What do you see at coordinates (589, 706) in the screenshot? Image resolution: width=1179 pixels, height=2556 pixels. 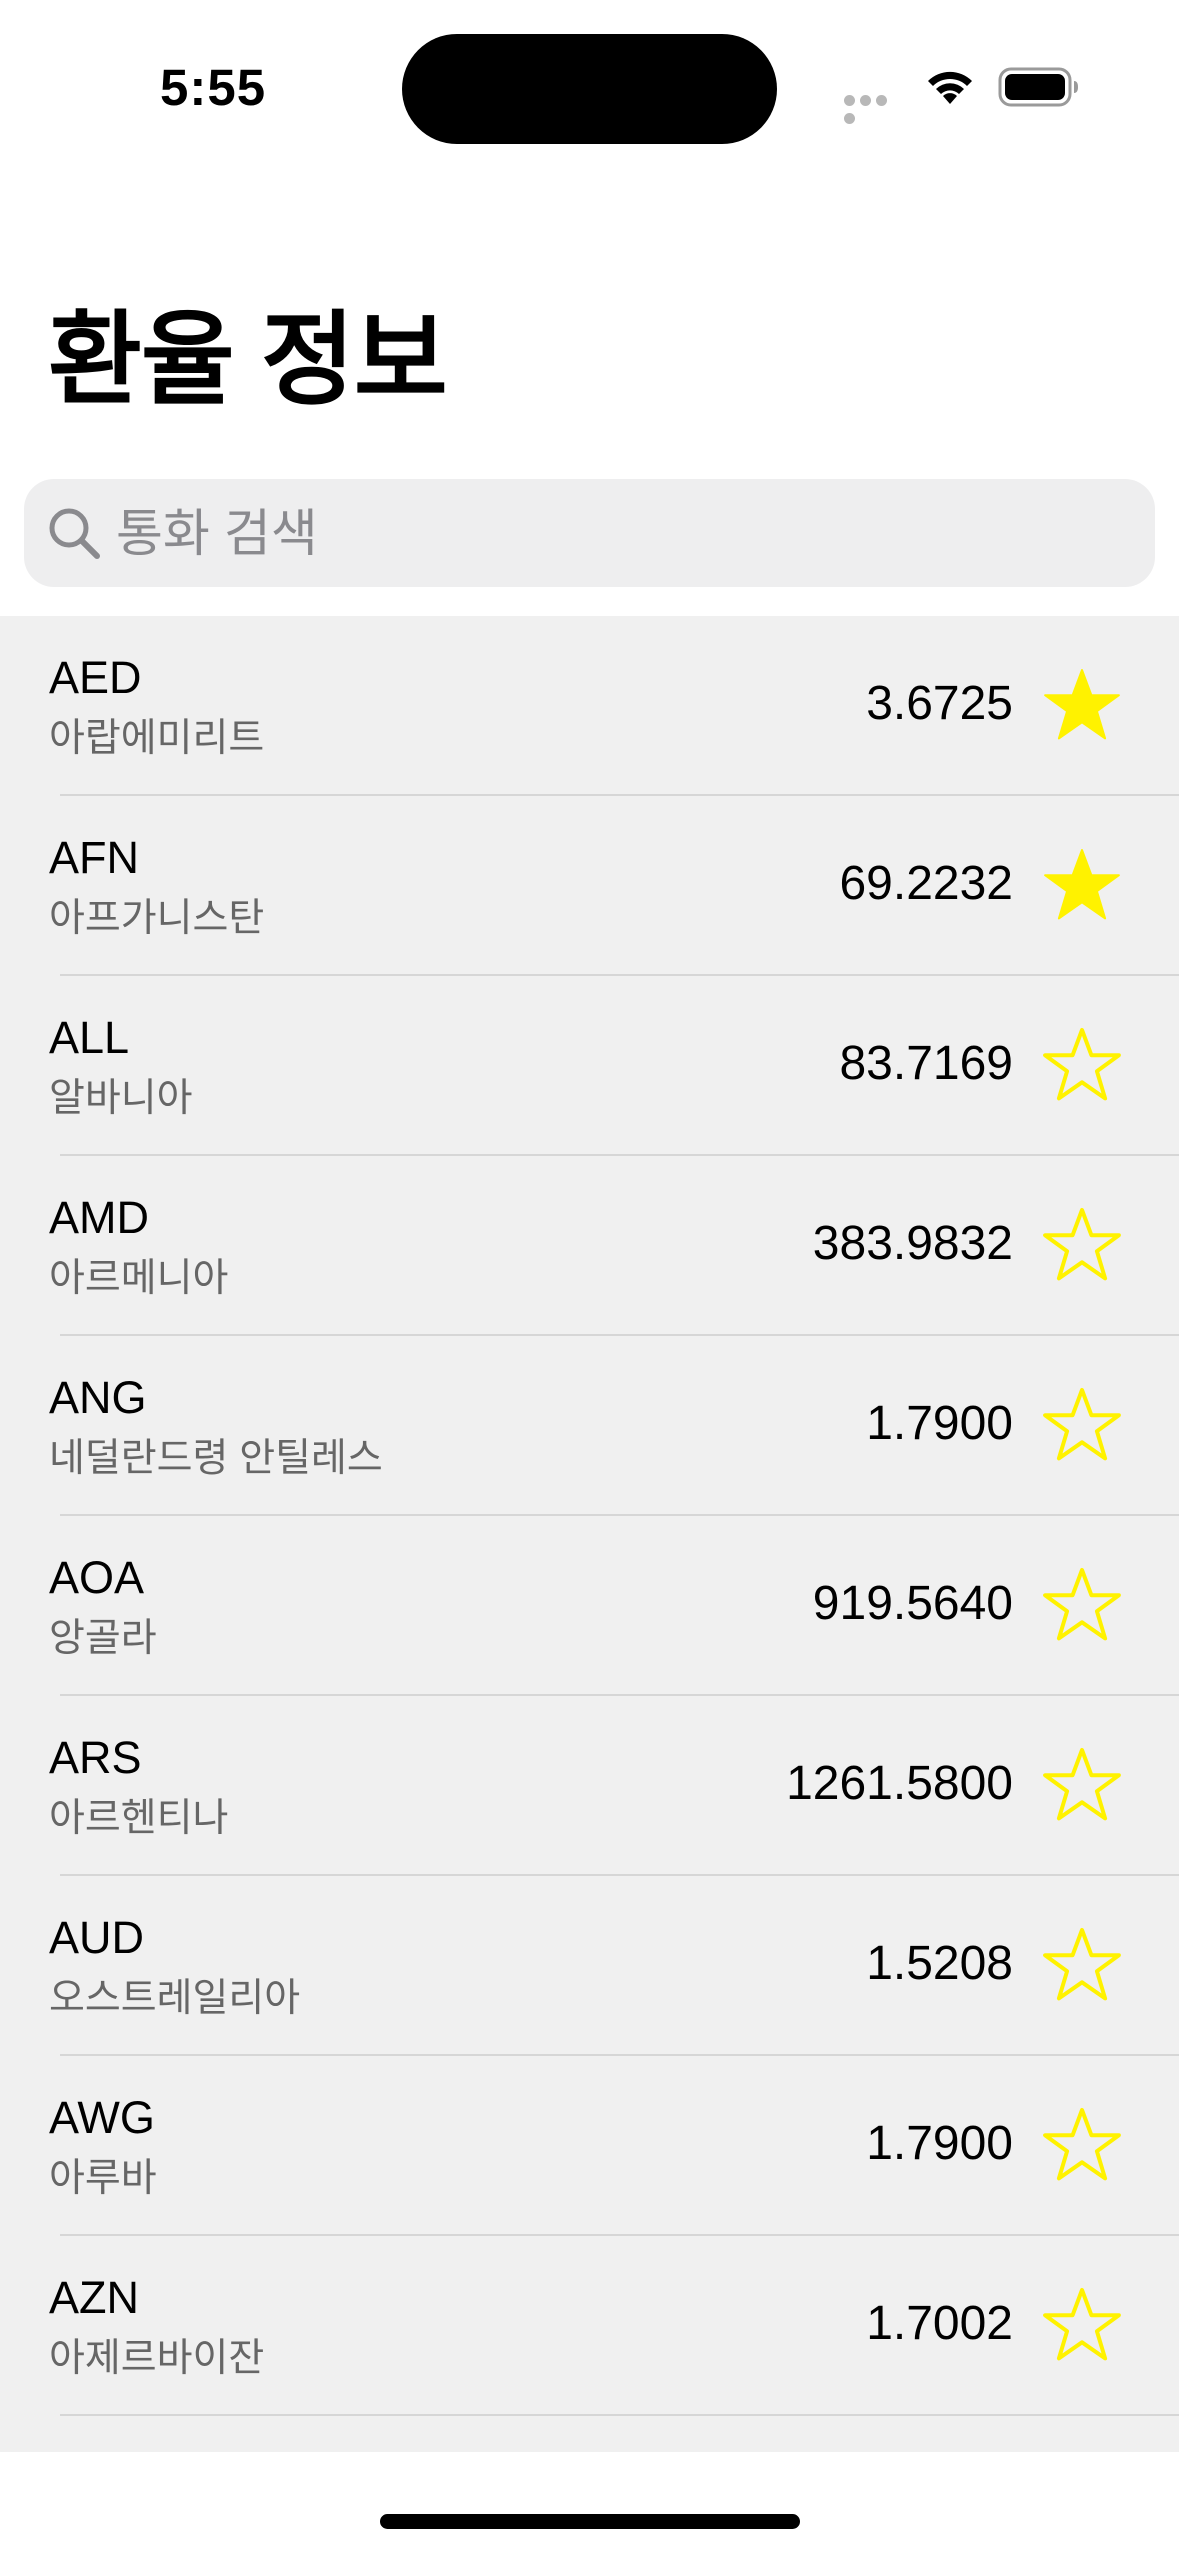 I see `currency-row: AED 아랍에미리트 3.6725` at bounding box center [589, 706].